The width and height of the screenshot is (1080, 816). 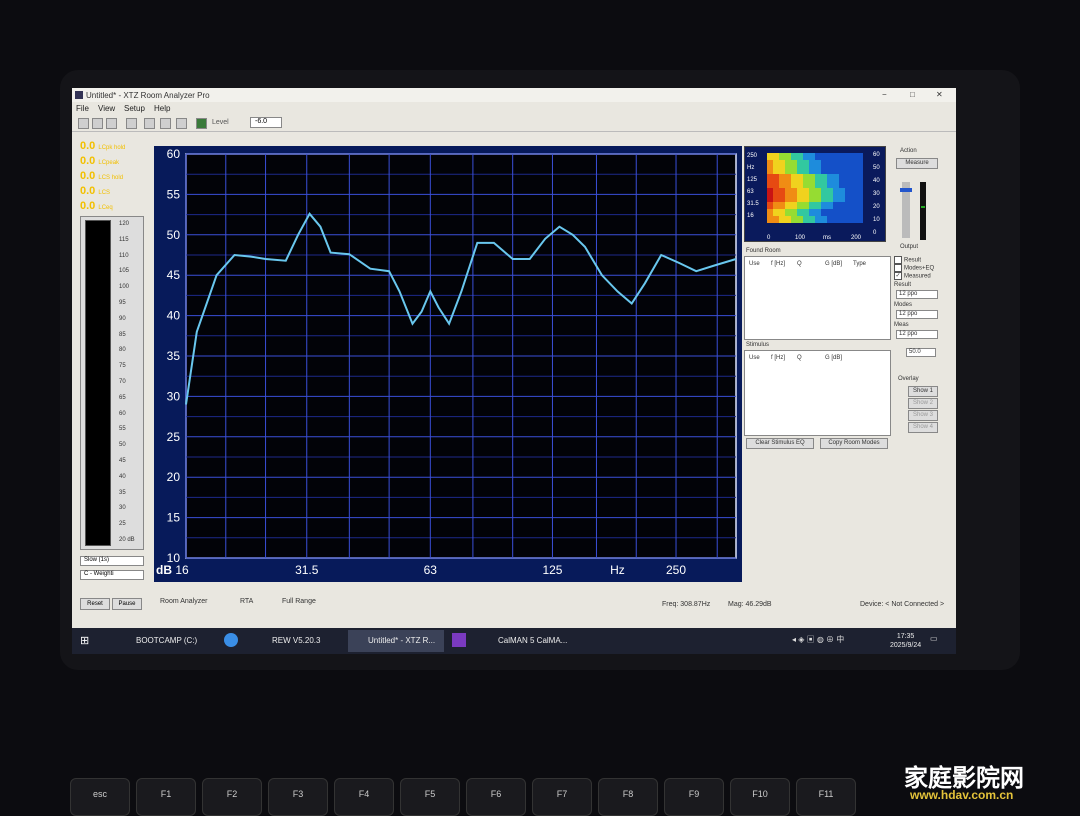 I want to click on tab-room-analyzer: Room Analyzer, so click(x=183, y=601).